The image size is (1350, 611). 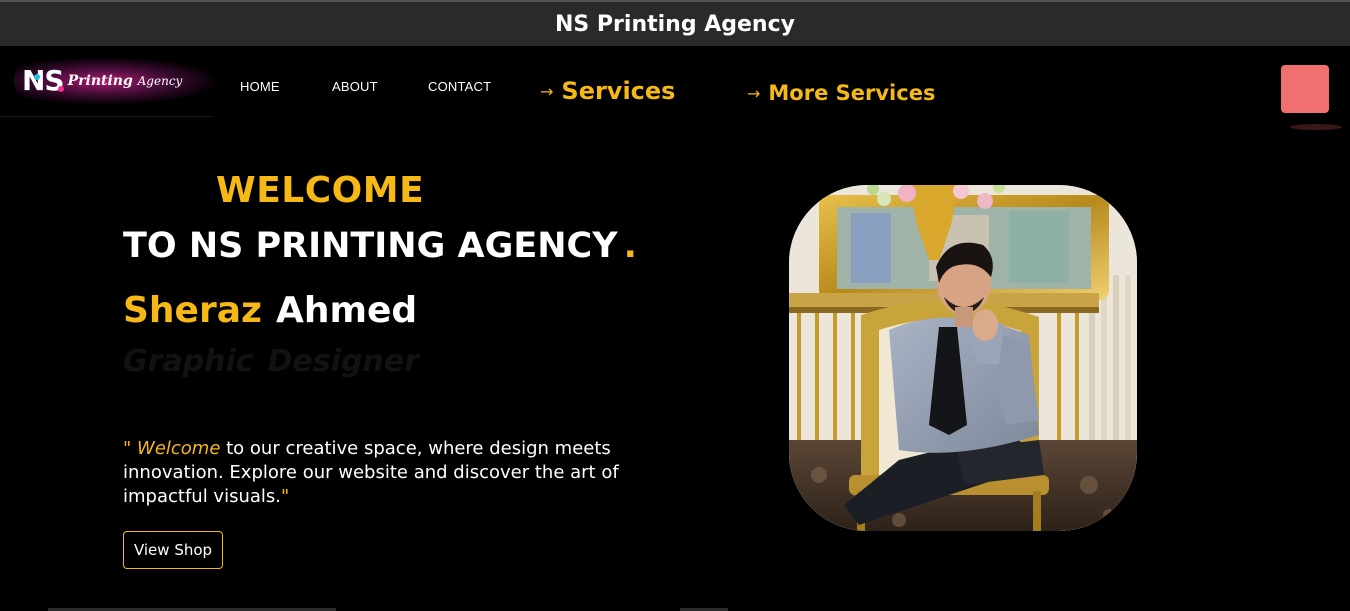 I want to click on designer-name: Sheraz Ahmed, so click(x=270, y=310).